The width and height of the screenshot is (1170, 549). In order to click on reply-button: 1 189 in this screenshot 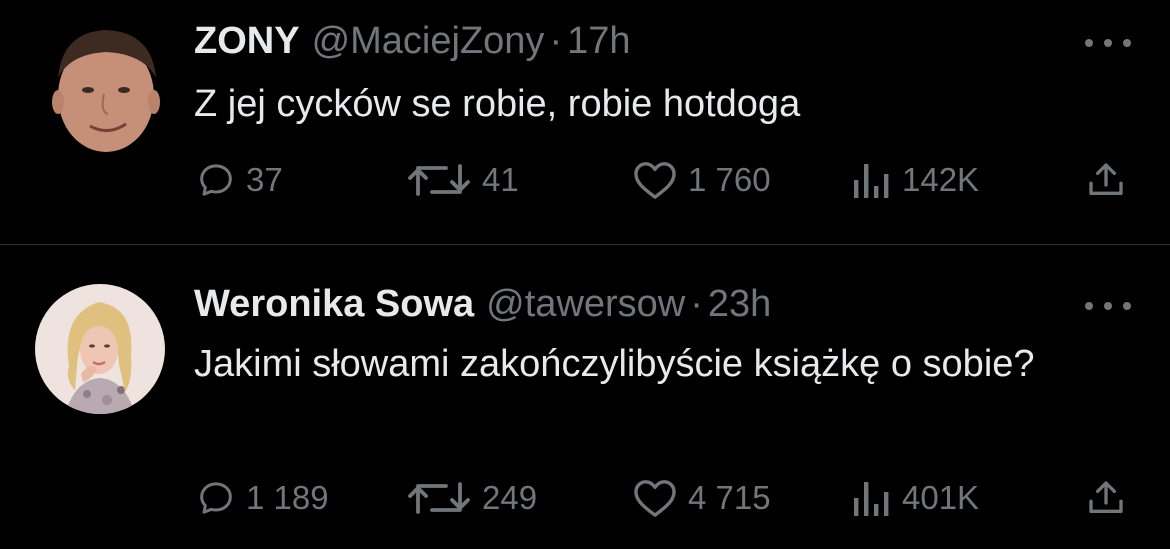, I will do `click(262, 498)`.